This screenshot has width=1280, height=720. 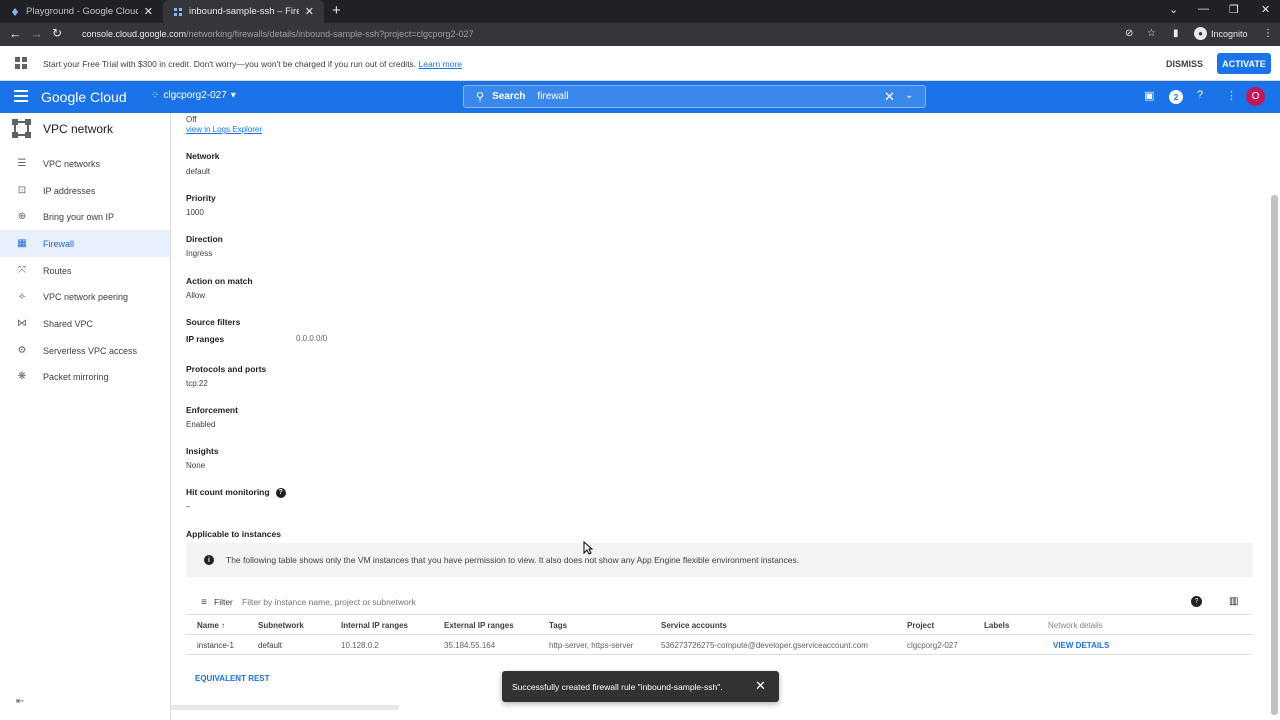 I want to click on vertical-scrollbar, so click(x=1274, y=455).